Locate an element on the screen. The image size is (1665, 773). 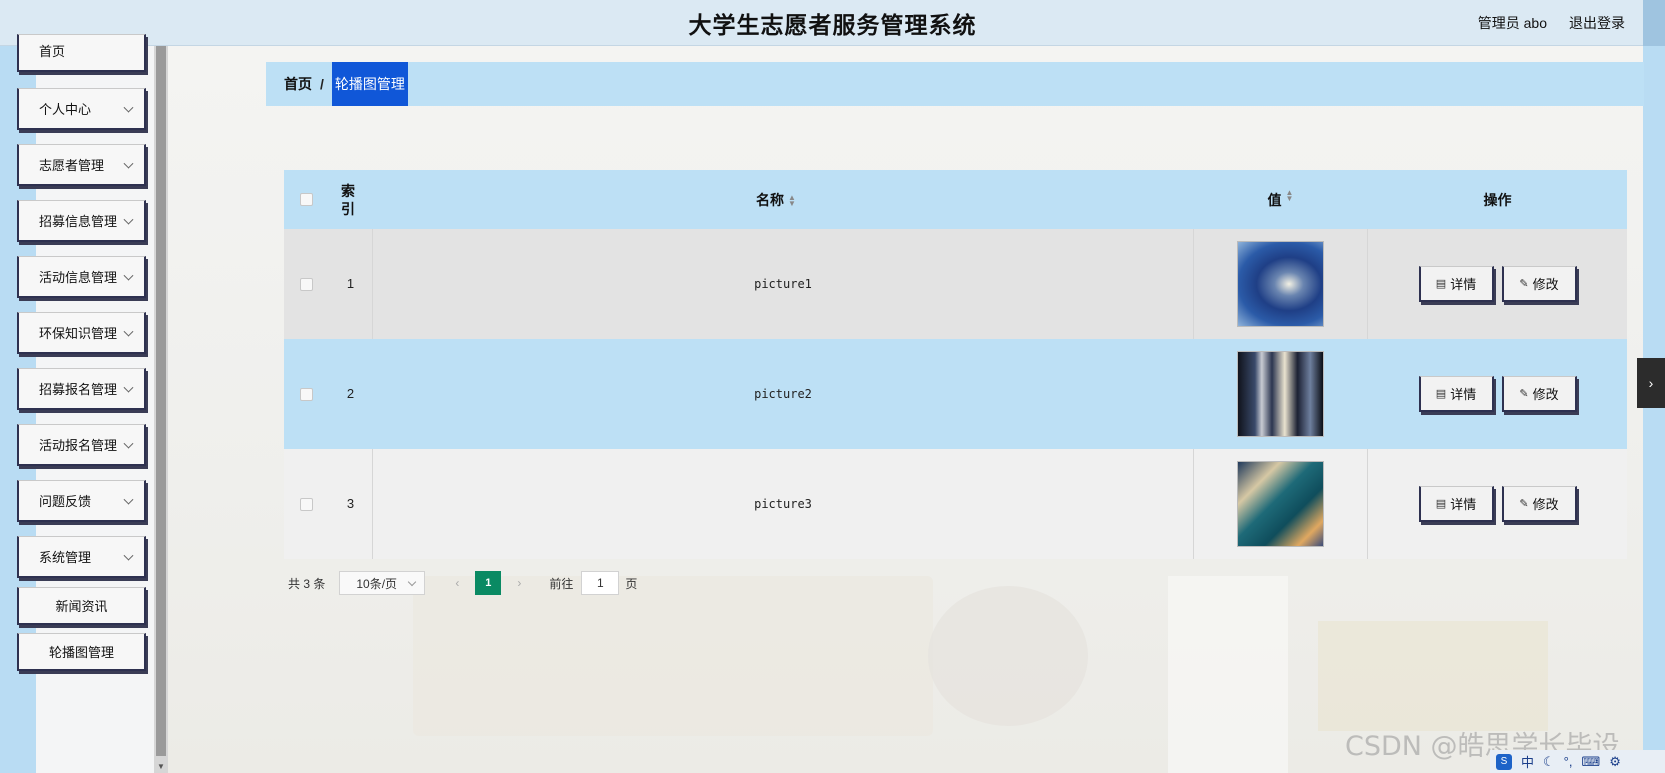
next-page-icon: › is located at coordinates (519, 583).